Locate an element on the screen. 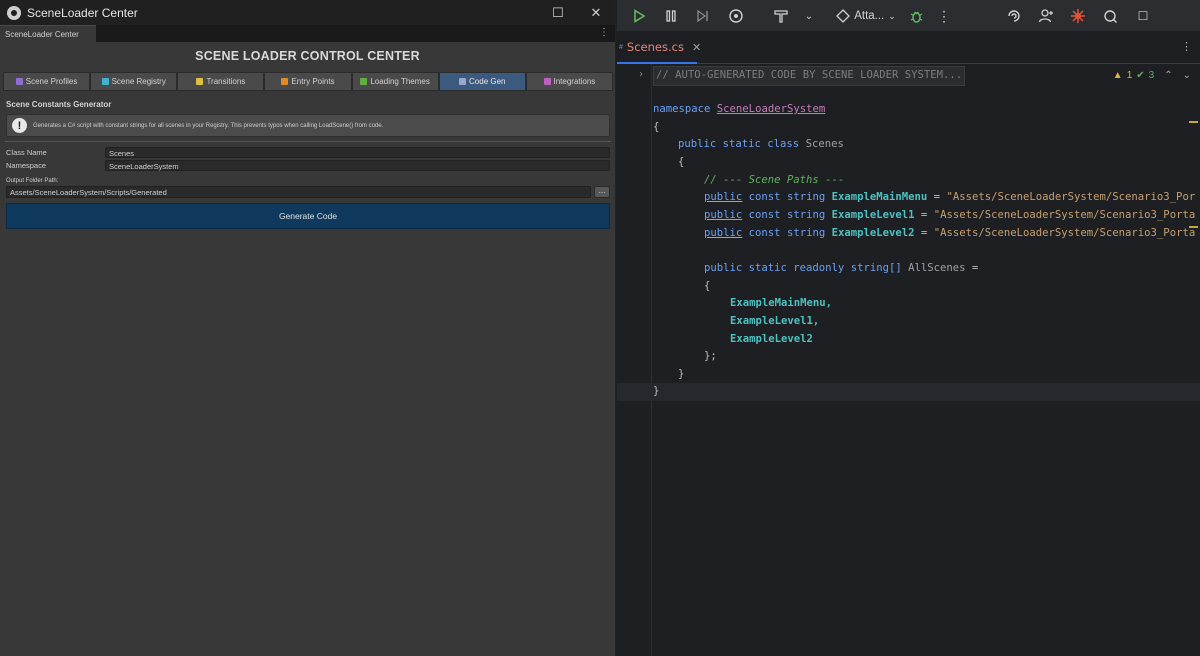 Image resolution: width=1200 pixels, height=656 pixels. string-literal: "Assets/SceneLoaderSystem/Scenario3_Por is located at coordinates (1071, 197).